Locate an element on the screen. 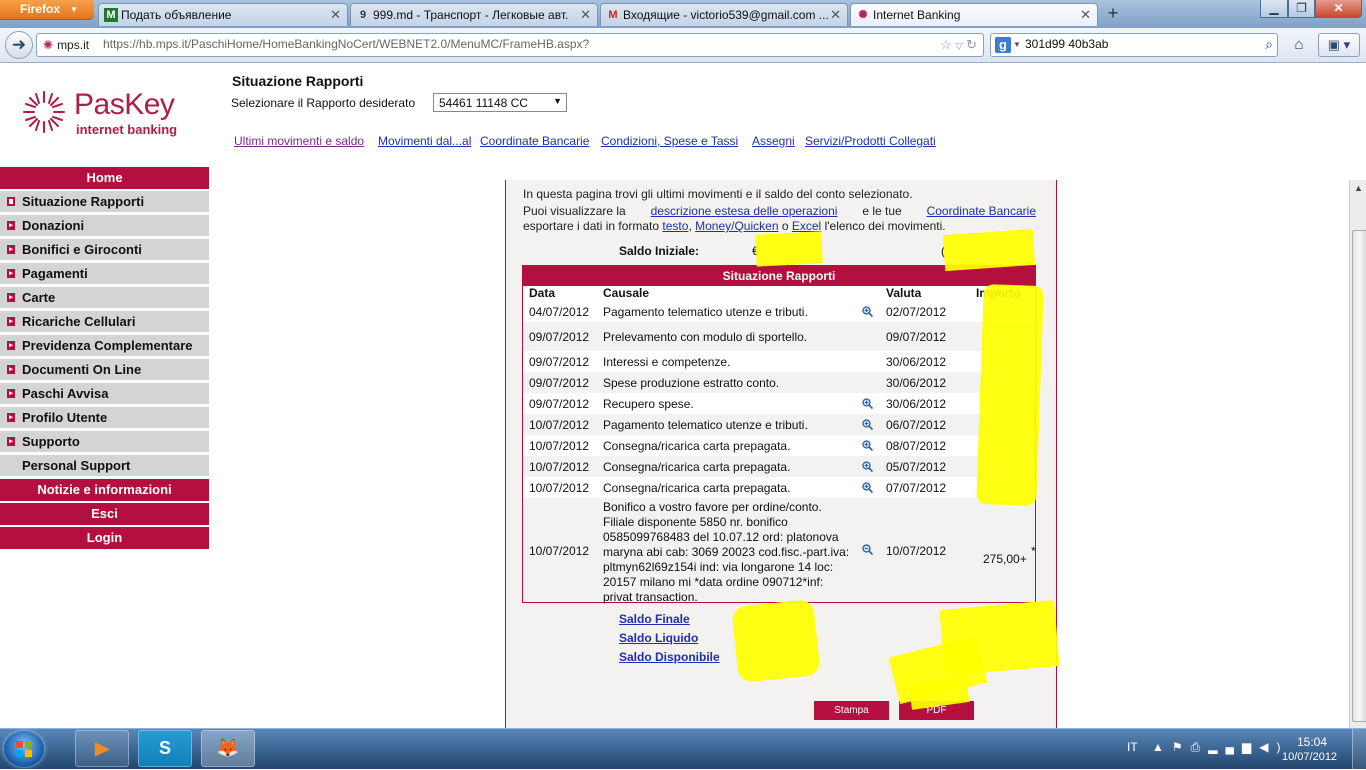 This screenshot has width=1366, height=770. printer-icon: ⎙ is located at coordinates (1200, 747).